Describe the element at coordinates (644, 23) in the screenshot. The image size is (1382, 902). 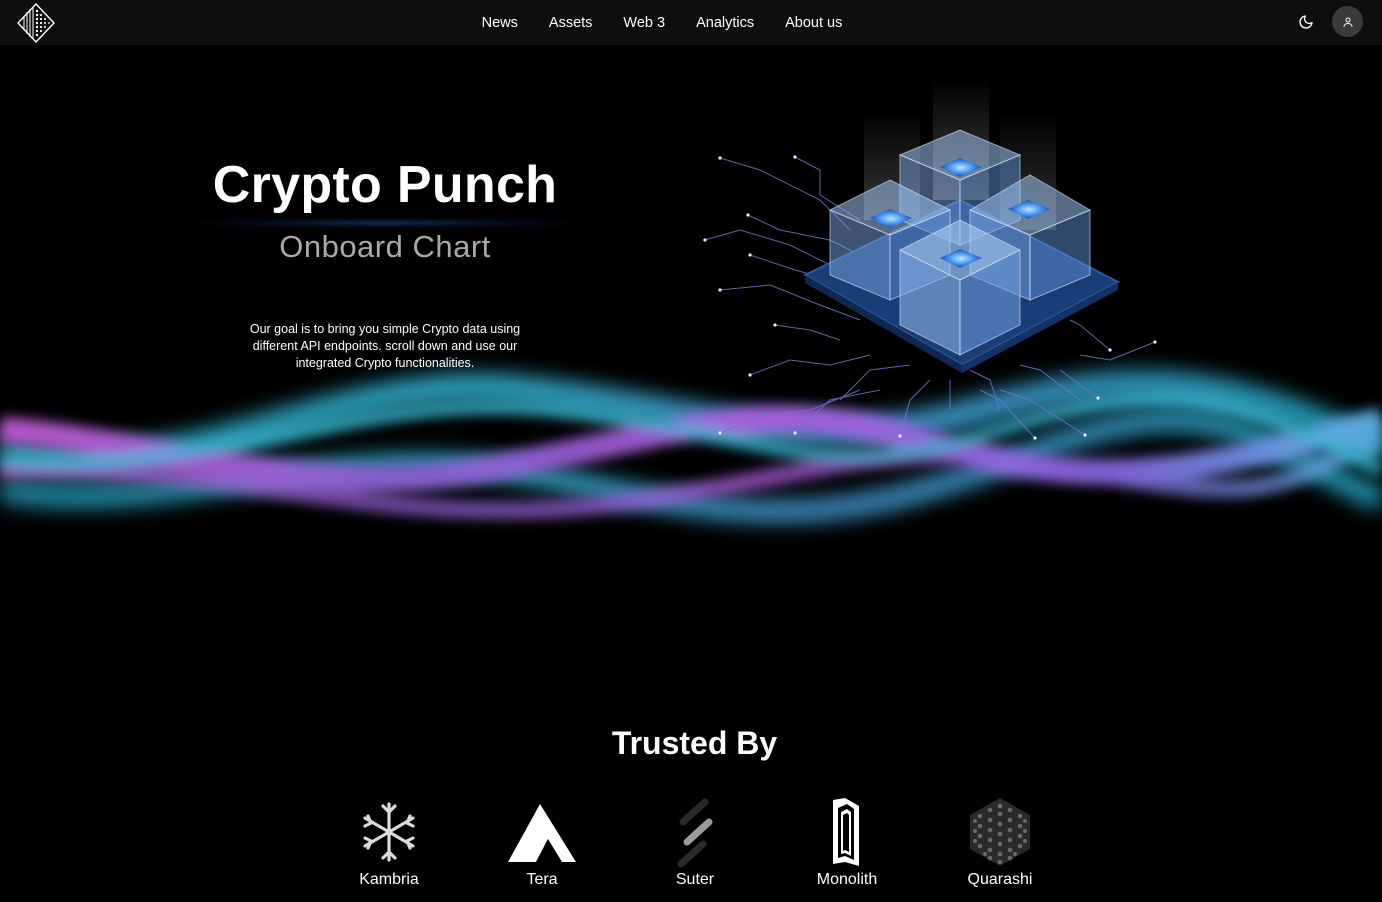
I see `nav-web3: Web 3` at that location.